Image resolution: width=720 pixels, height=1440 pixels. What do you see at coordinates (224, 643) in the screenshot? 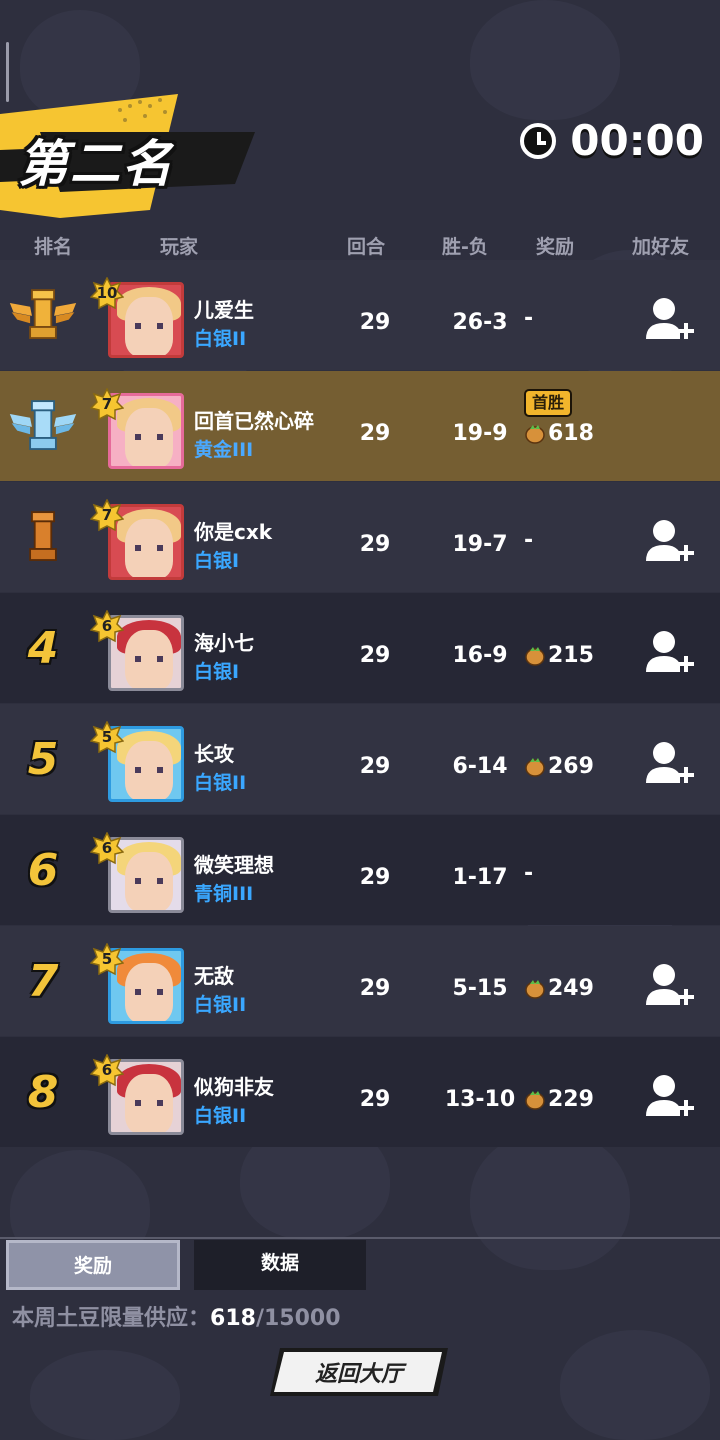
I see `player-name: 海小七` at bounding box center [224, 643].